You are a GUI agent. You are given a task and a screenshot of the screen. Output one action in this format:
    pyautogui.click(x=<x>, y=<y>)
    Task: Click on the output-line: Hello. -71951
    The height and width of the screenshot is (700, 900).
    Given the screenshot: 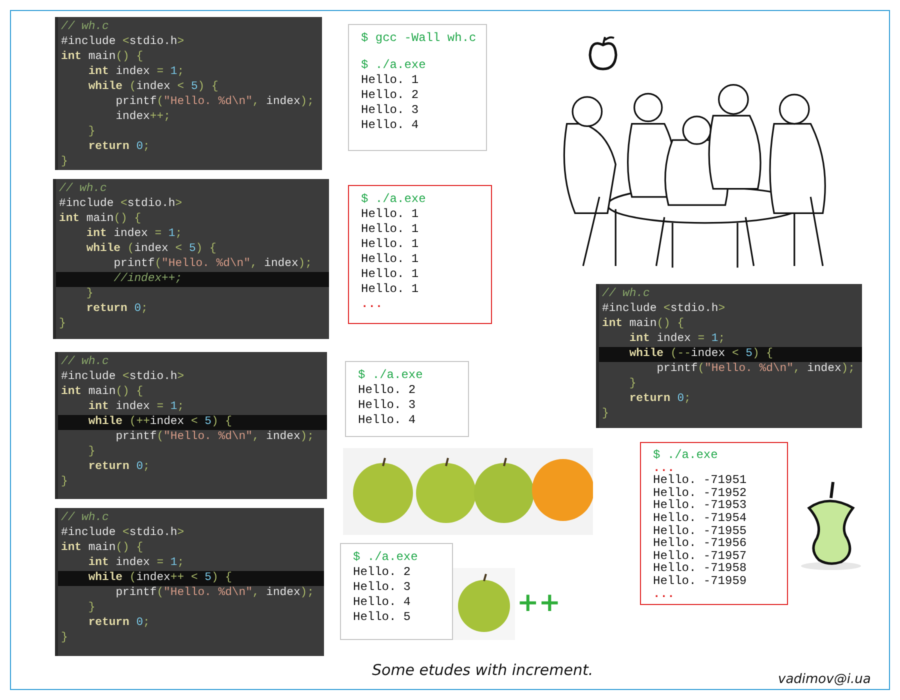 What is the action you would take?
    pyautogui.click(x=700, y=480)
    